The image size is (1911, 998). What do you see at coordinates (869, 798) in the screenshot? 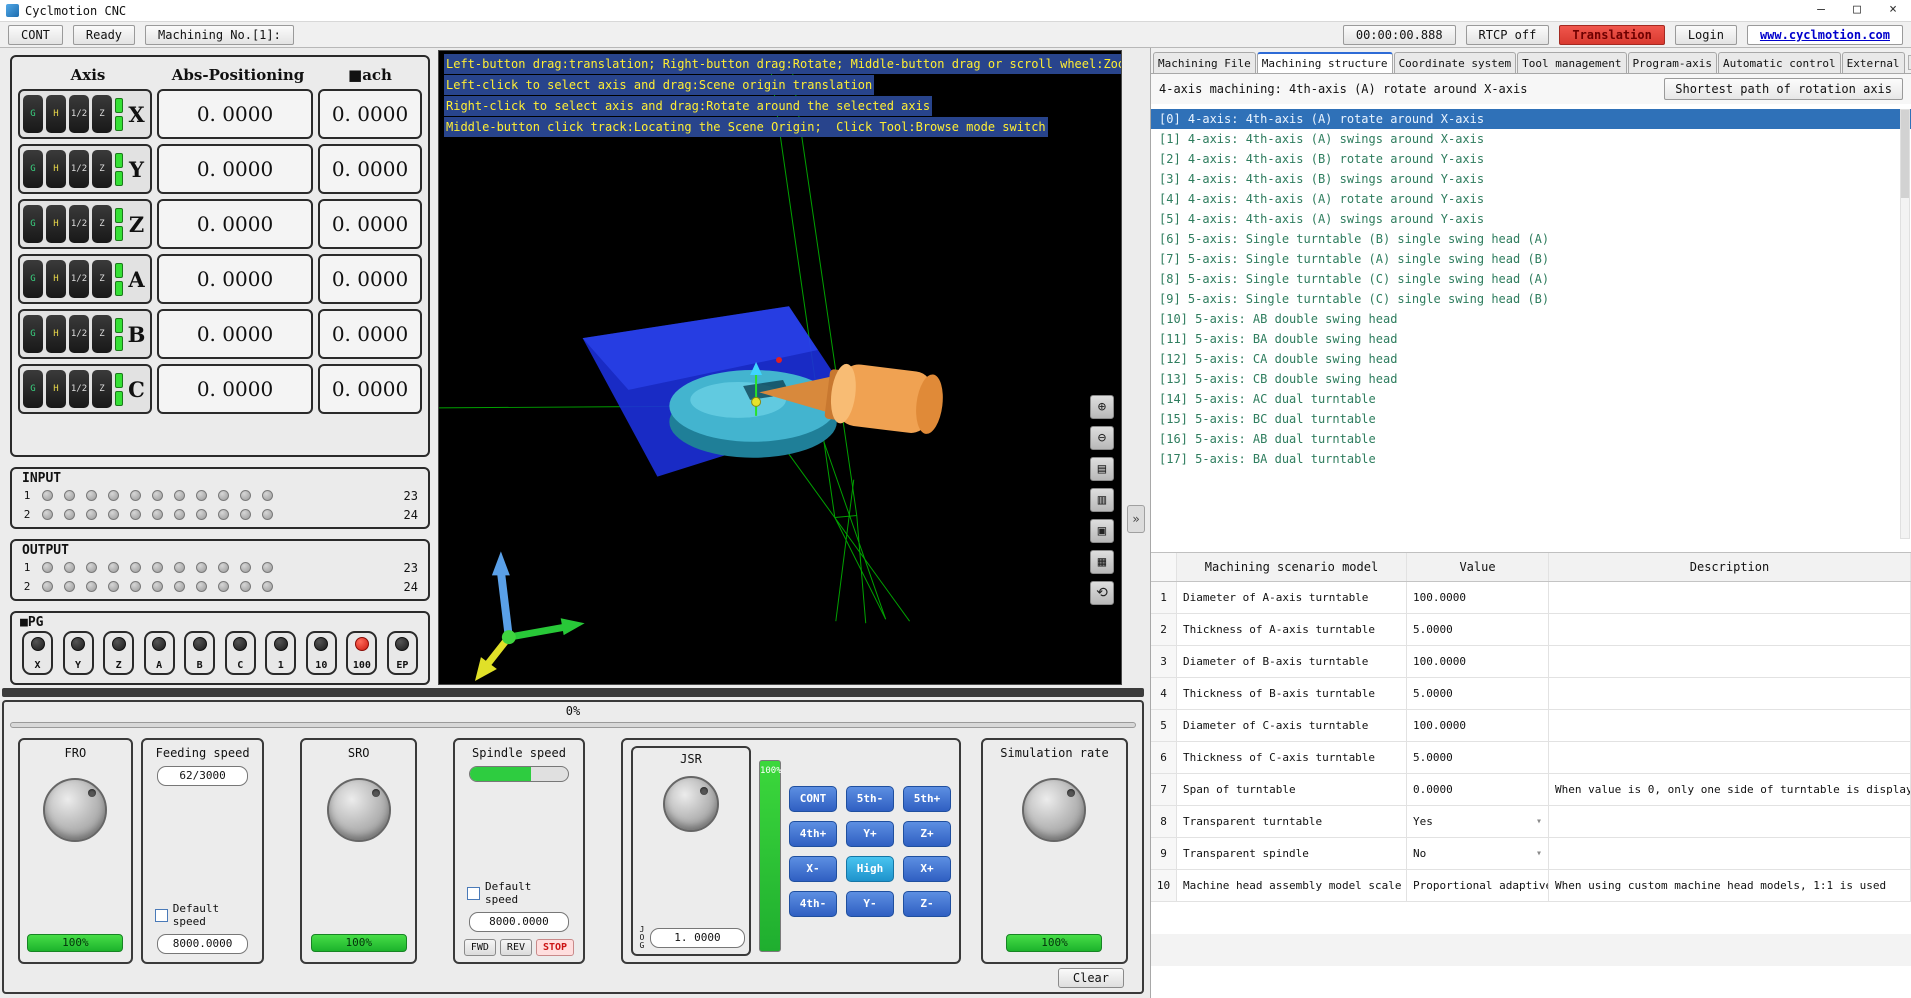
I see `jog-button-5th: 5th-` at bounding box center [869, 798].